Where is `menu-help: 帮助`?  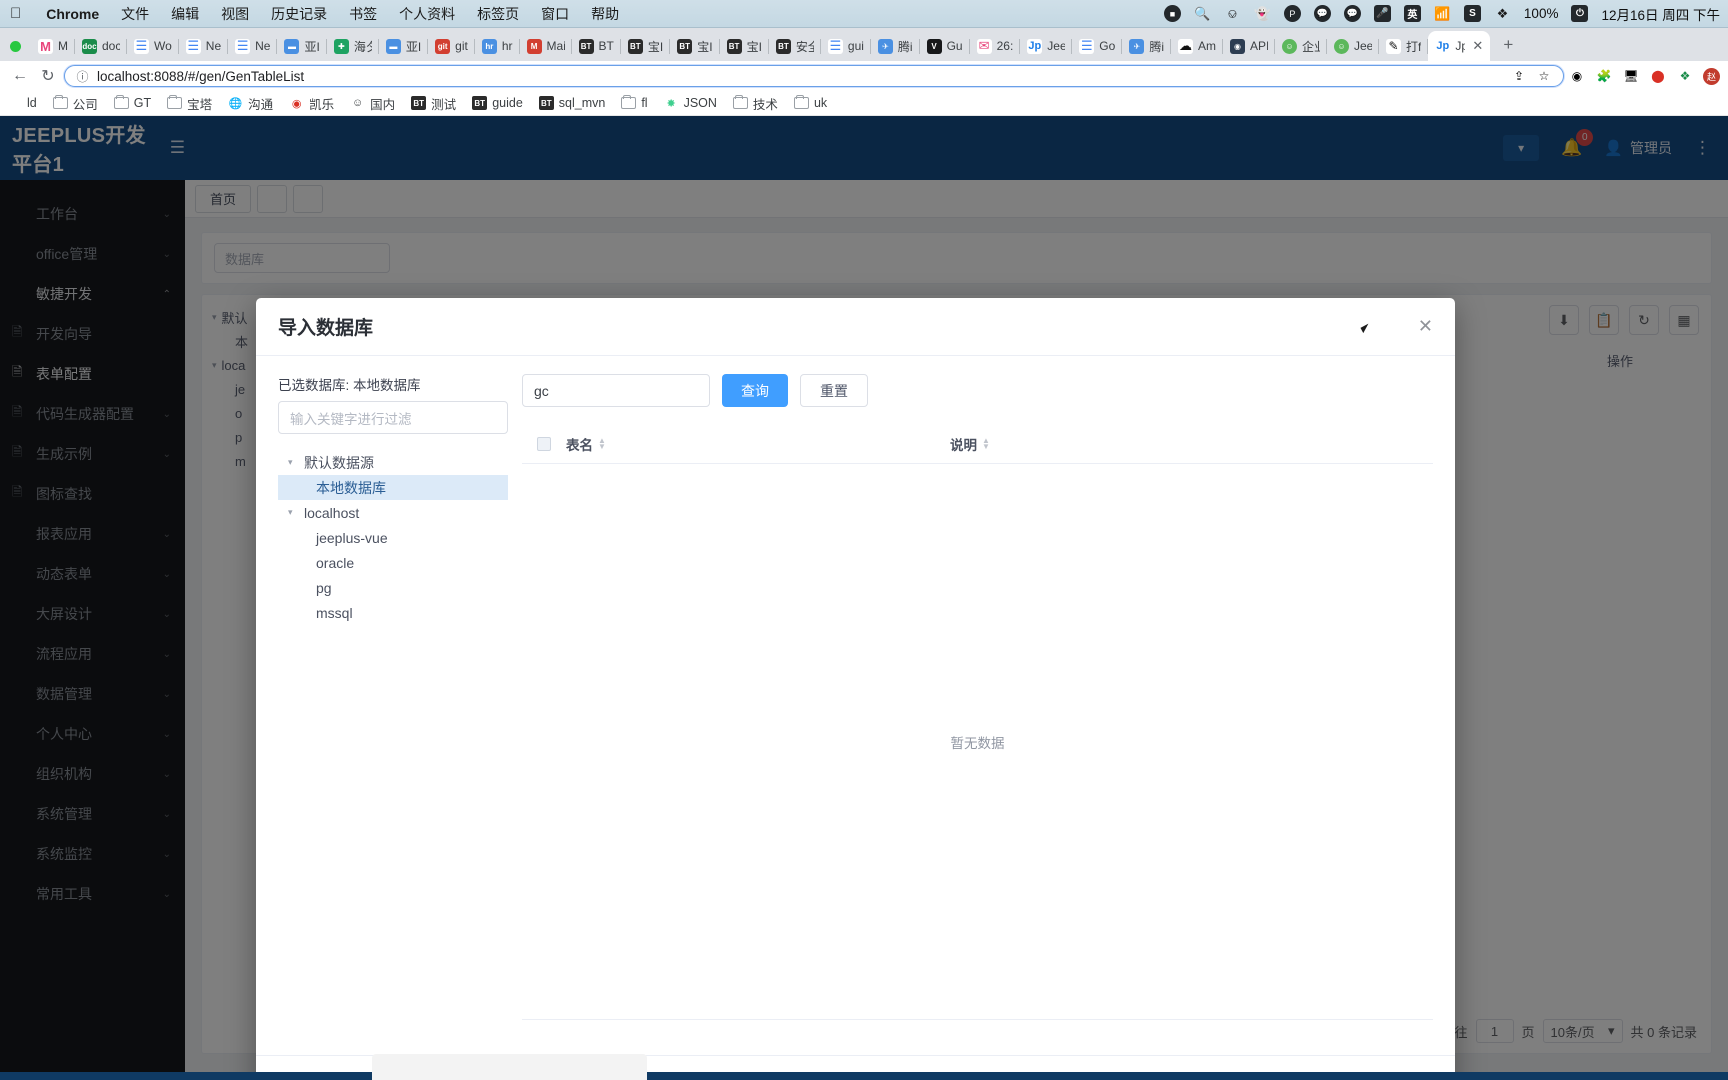 menu-help: 帮助 is located at coordinates (605, 14).